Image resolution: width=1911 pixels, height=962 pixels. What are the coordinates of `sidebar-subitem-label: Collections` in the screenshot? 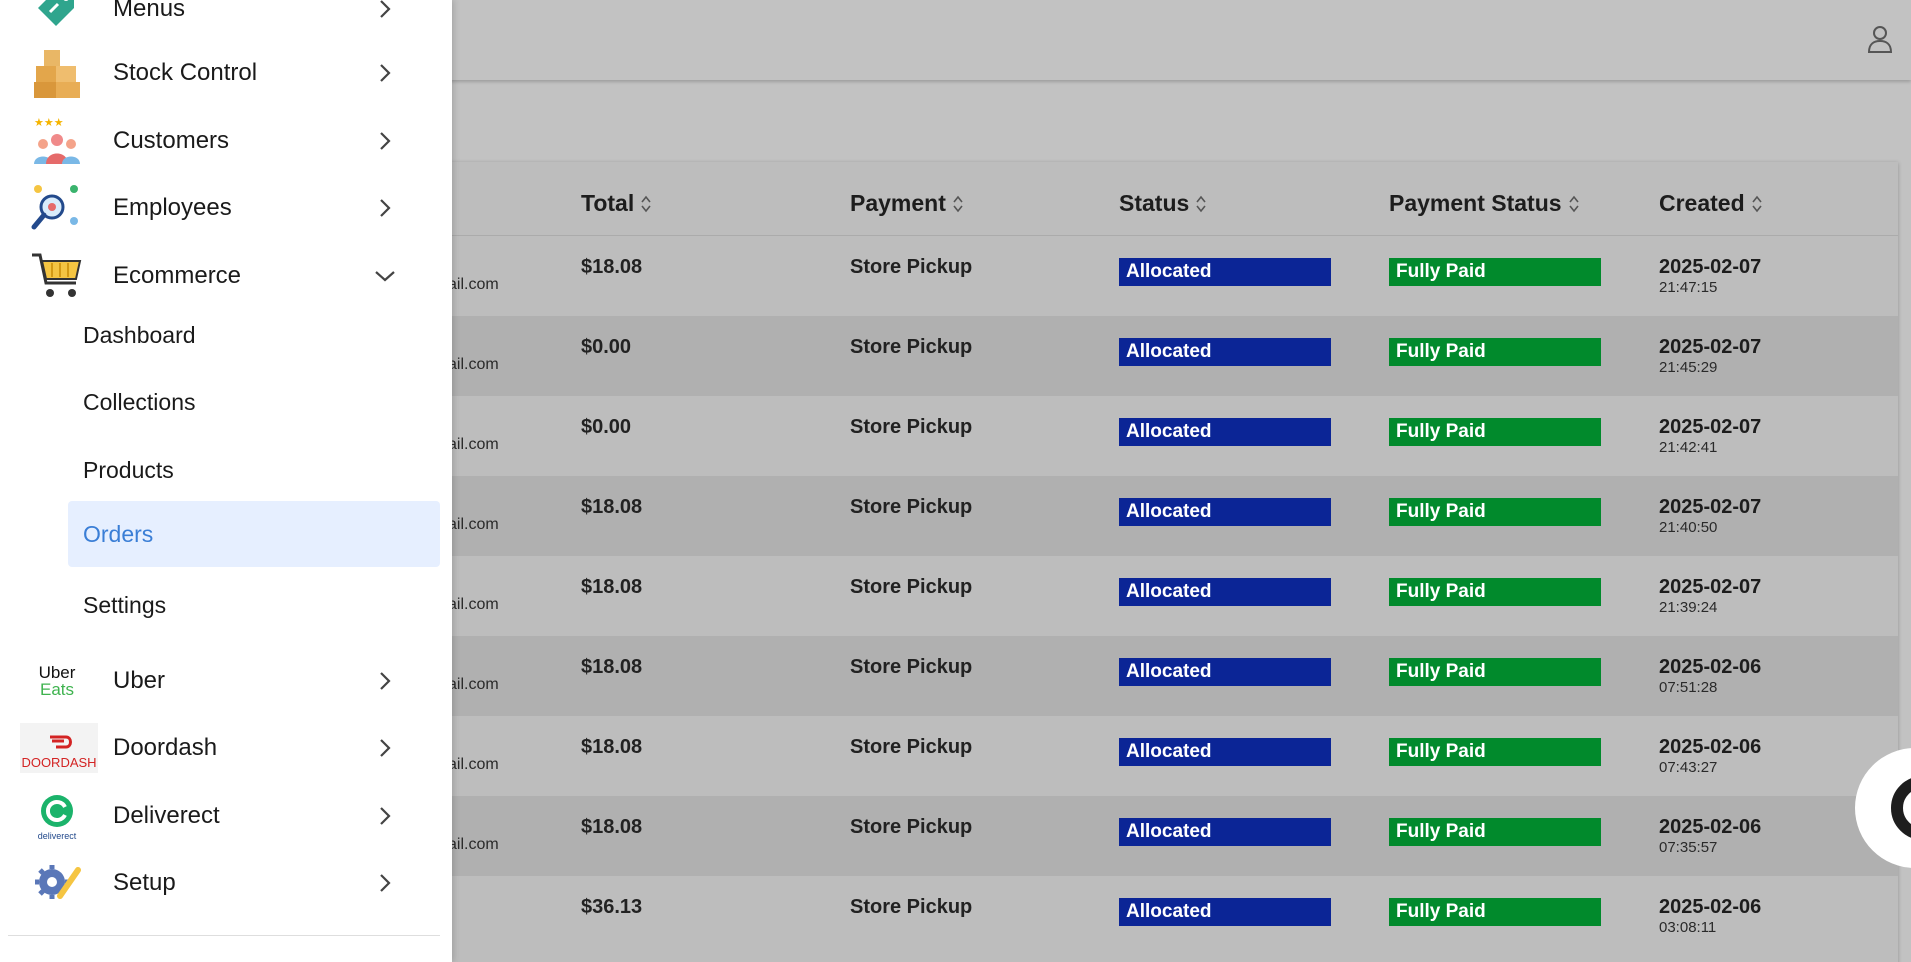 It's located at (139, 401).